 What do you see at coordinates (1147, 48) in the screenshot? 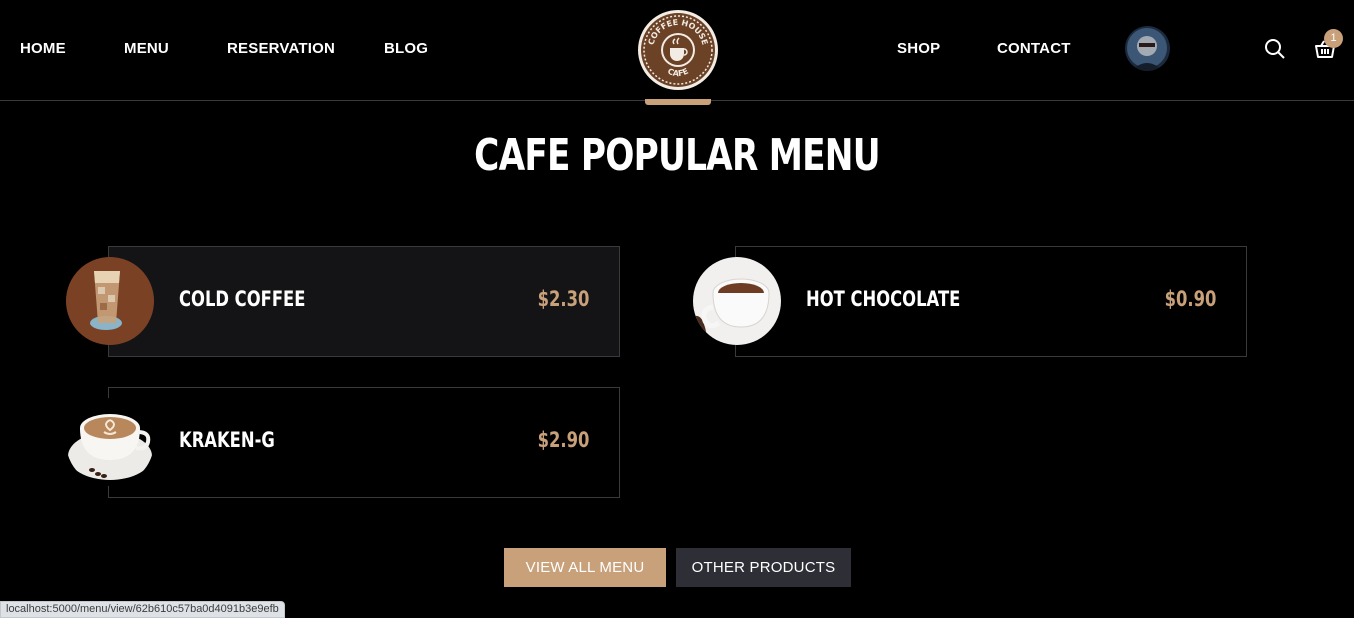
I see `user-avatar` at bounding box center [1147, 48].